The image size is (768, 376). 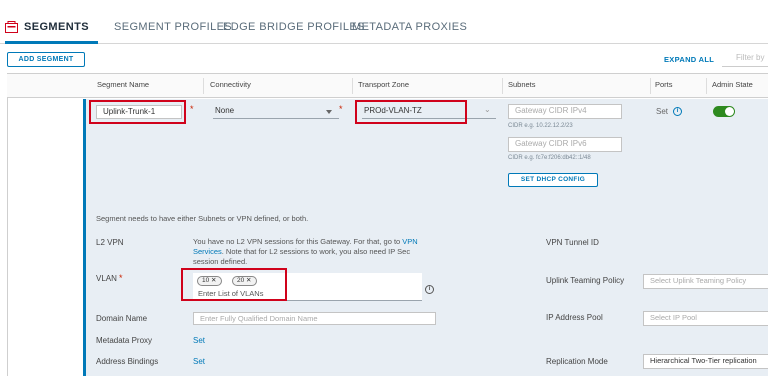 I want to click on gateway-ipv6-input: Gateway CIDR IPv6, so click(x=565, y=144).